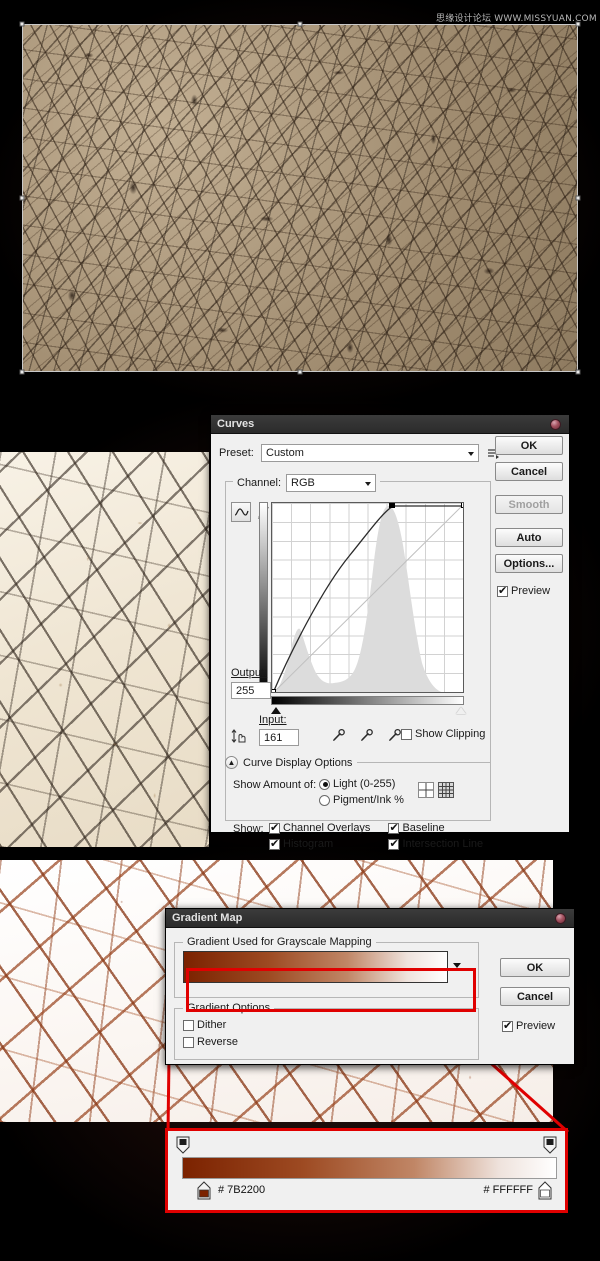 This screenshot has width=600, height=1261. Describe the element at coordinates (22, 198) in the screenshot. I see `transform-handle-ml` at that location.